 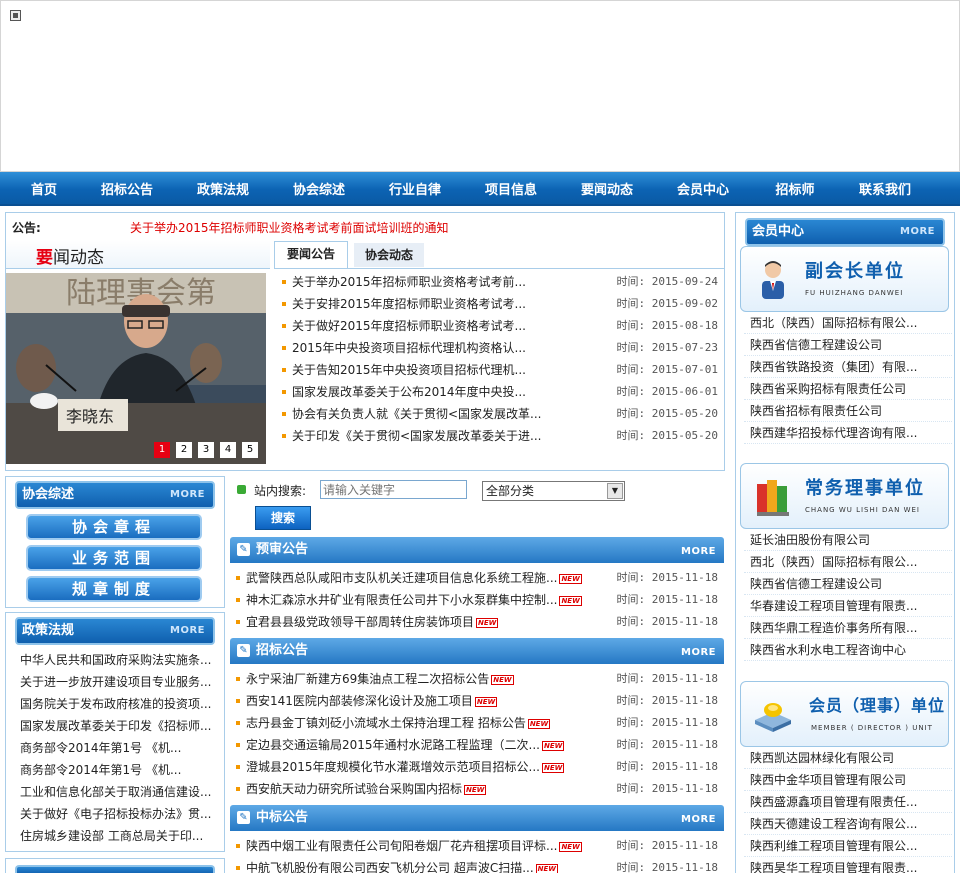 I want to click on news-list-item: 关于安排2015年度招标师职业资格考试考... 时间: 2015-09-02, so click(x=500, y=304).